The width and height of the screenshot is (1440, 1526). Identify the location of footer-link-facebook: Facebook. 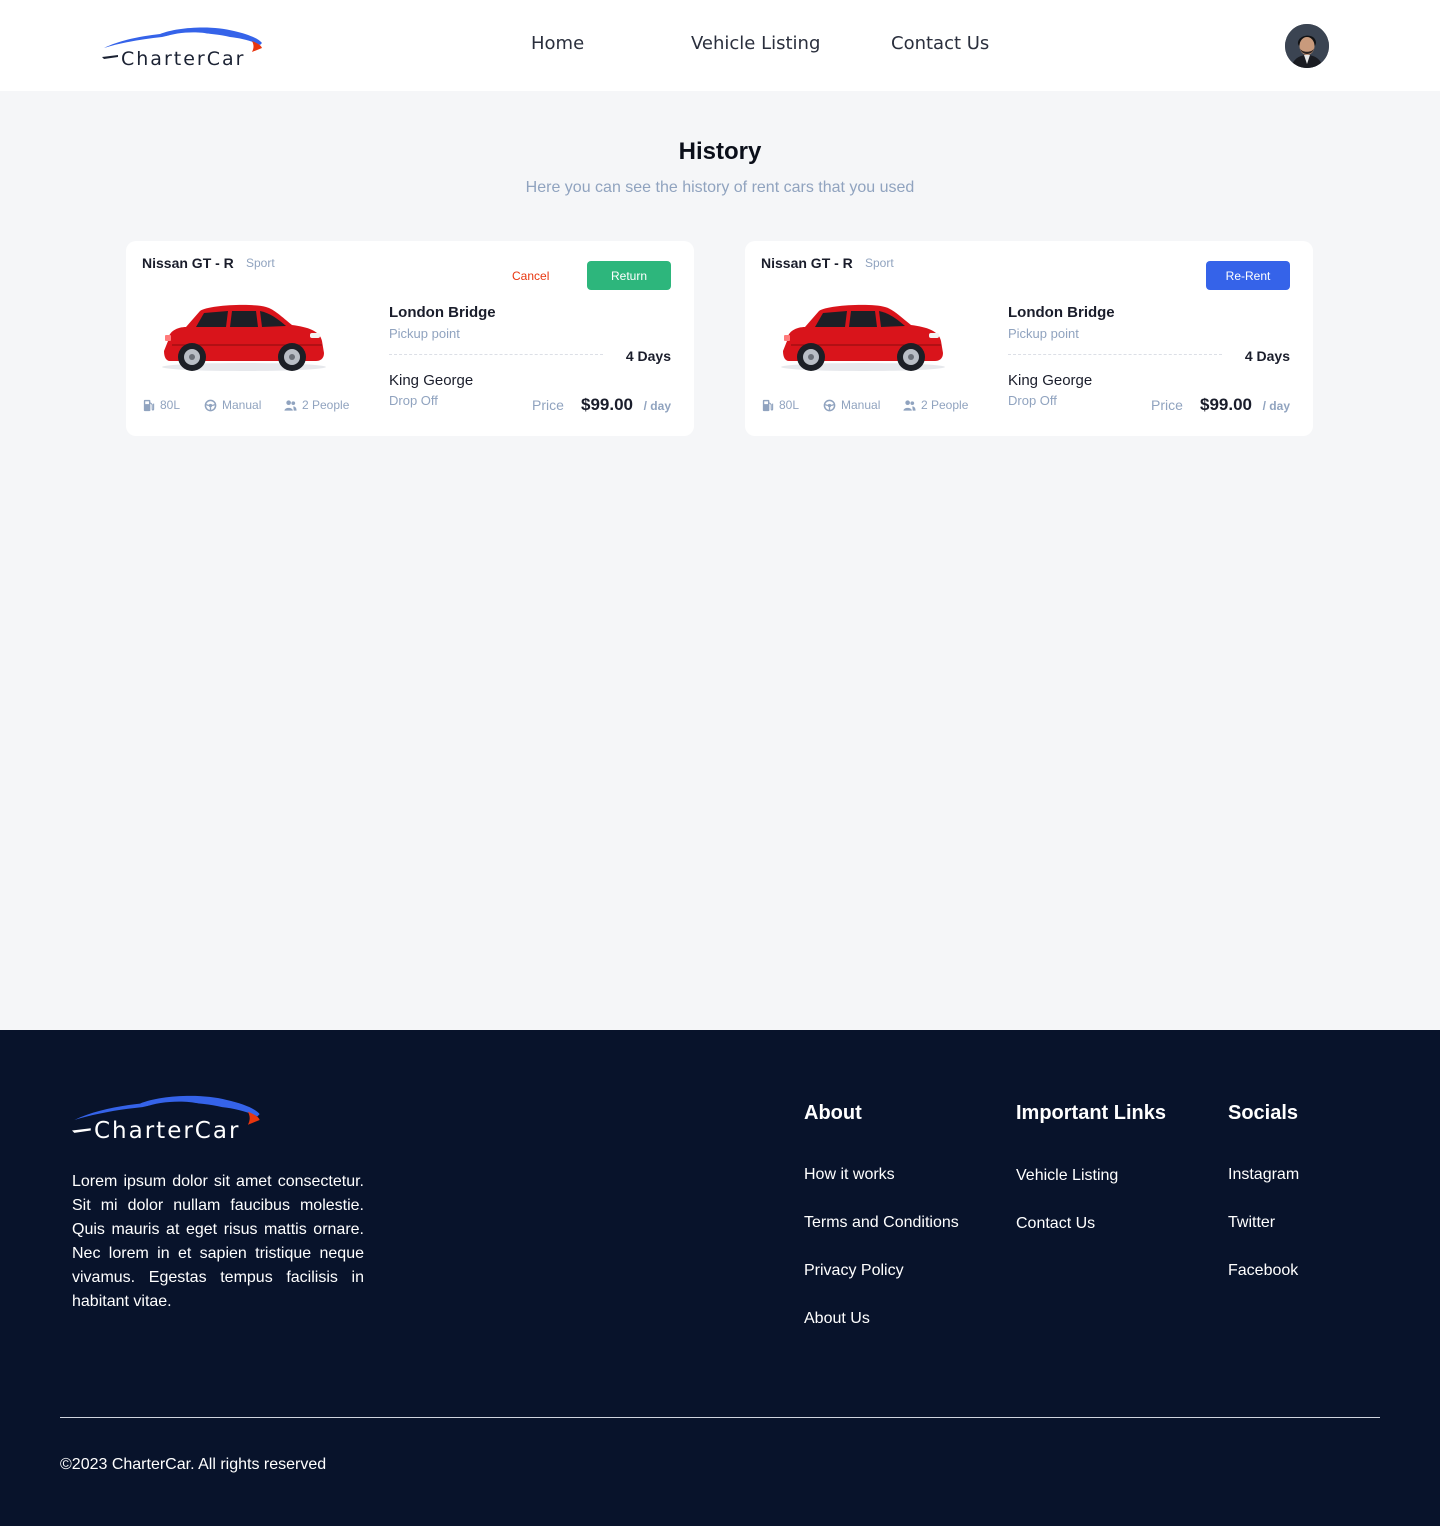
(1263, 1271).